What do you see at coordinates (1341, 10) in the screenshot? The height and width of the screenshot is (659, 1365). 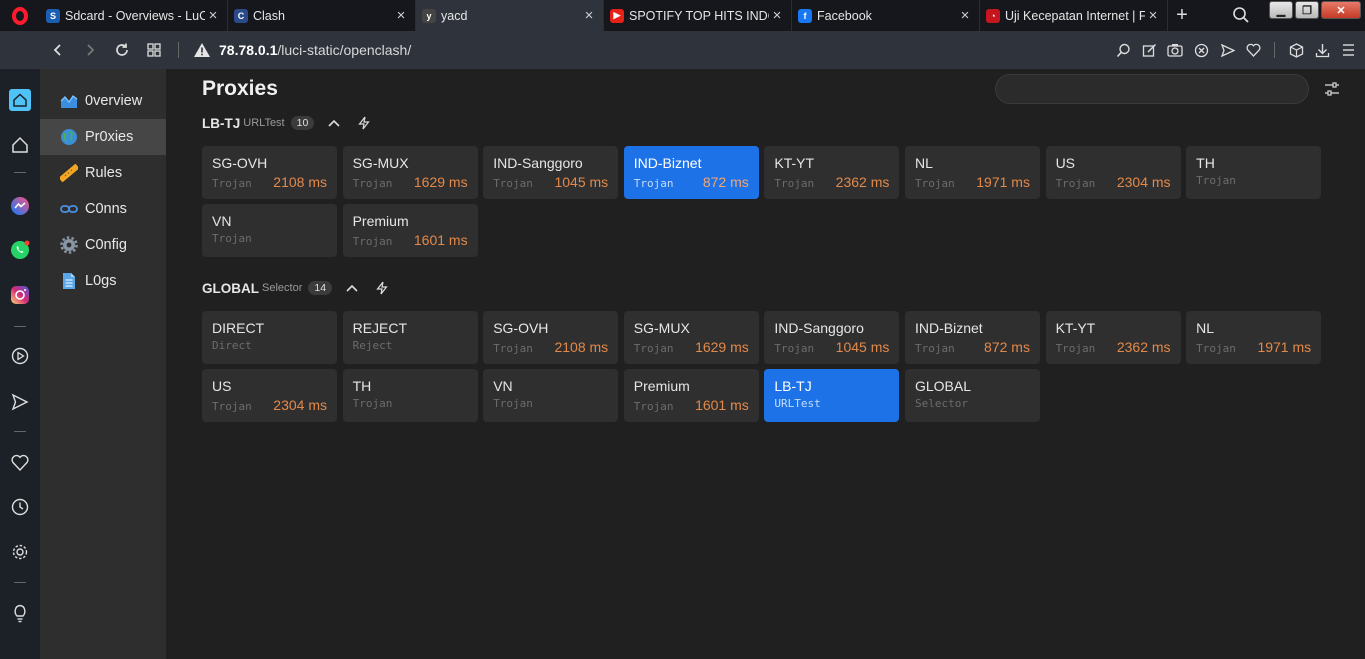 I see `close-window-button: ✕` at bounding box center [1341, 10].